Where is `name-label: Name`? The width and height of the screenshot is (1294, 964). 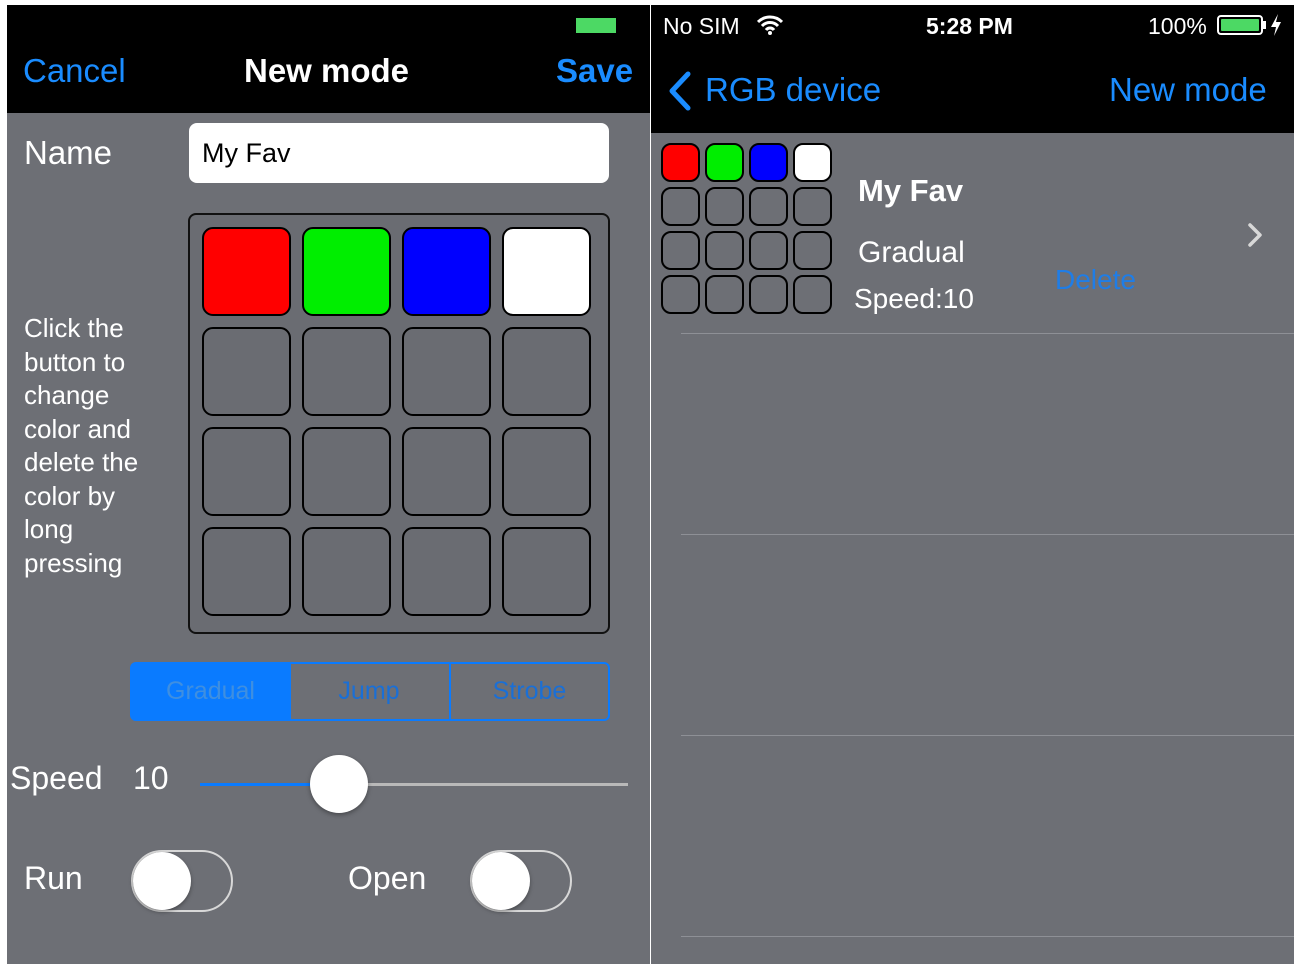
name-label: Name is located at coordinates (68, 152).